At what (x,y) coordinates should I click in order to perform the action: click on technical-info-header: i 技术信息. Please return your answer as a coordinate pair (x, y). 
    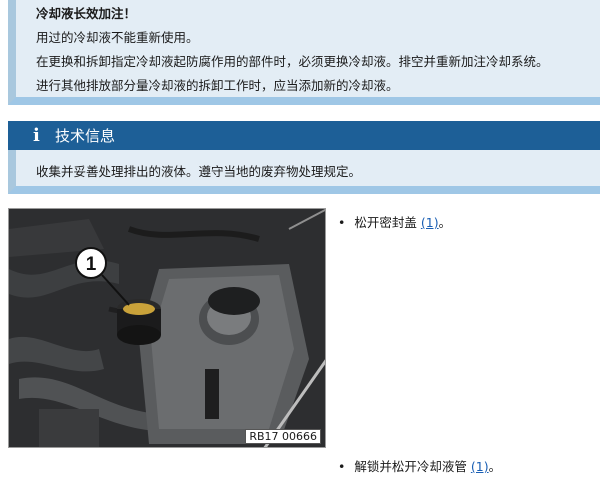
    Looking at the image, I should click on (304, 135).